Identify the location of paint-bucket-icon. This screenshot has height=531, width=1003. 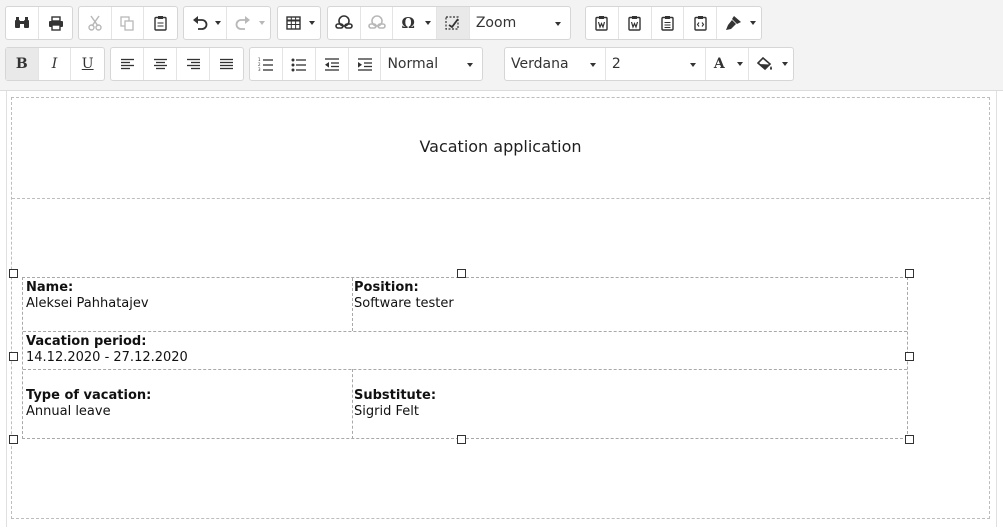
(765, 64).